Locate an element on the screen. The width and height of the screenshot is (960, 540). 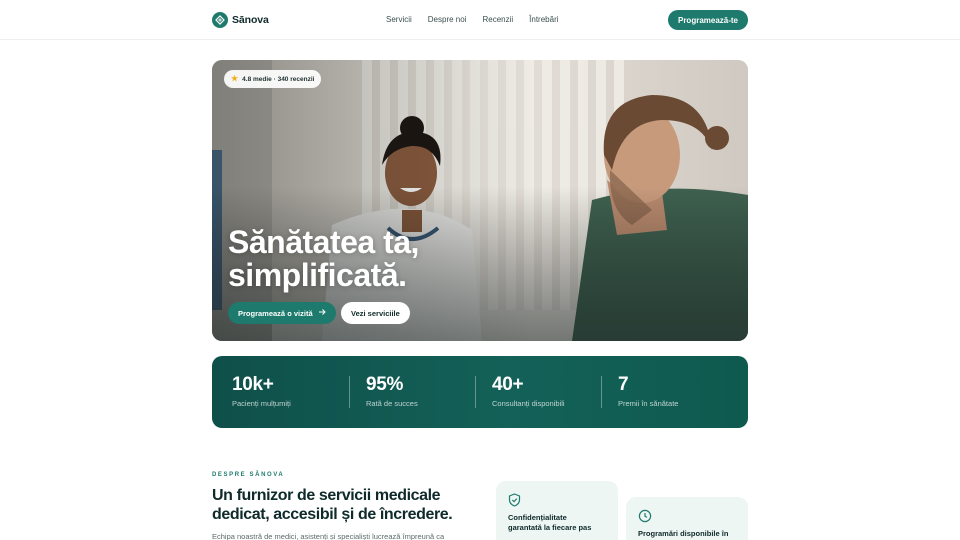
brand-logo-icon is located at coordinates (220, 20).